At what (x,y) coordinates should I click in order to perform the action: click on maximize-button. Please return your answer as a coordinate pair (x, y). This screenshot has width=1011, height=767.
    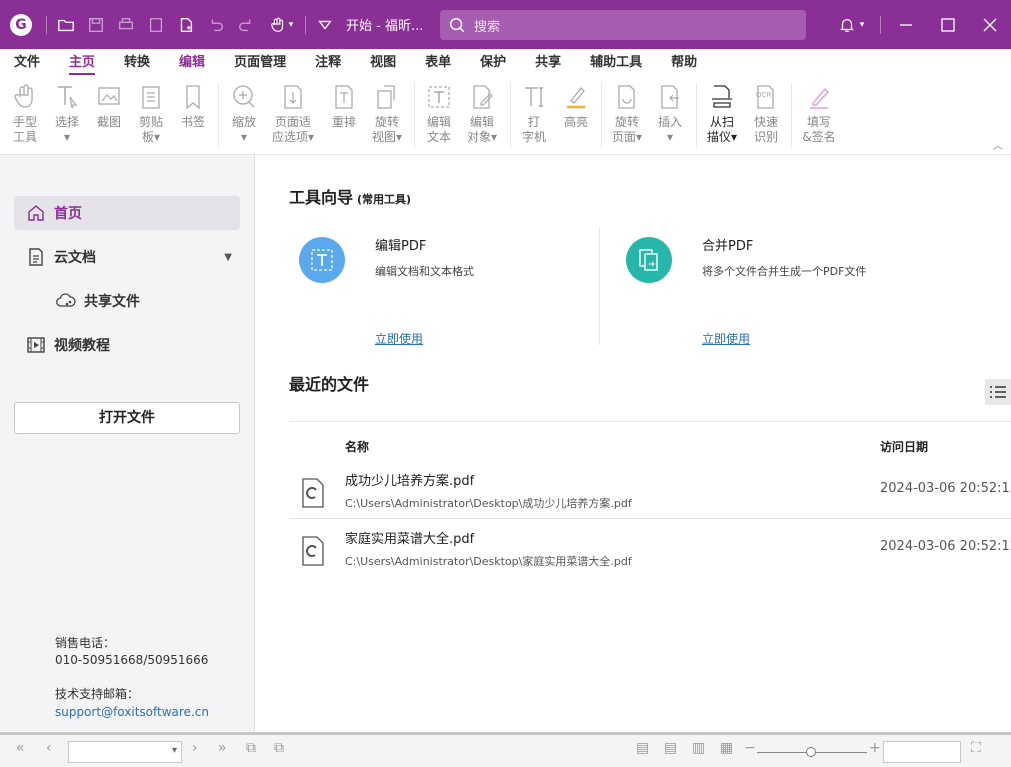
    Looking at the image, I should click on (948, 24).